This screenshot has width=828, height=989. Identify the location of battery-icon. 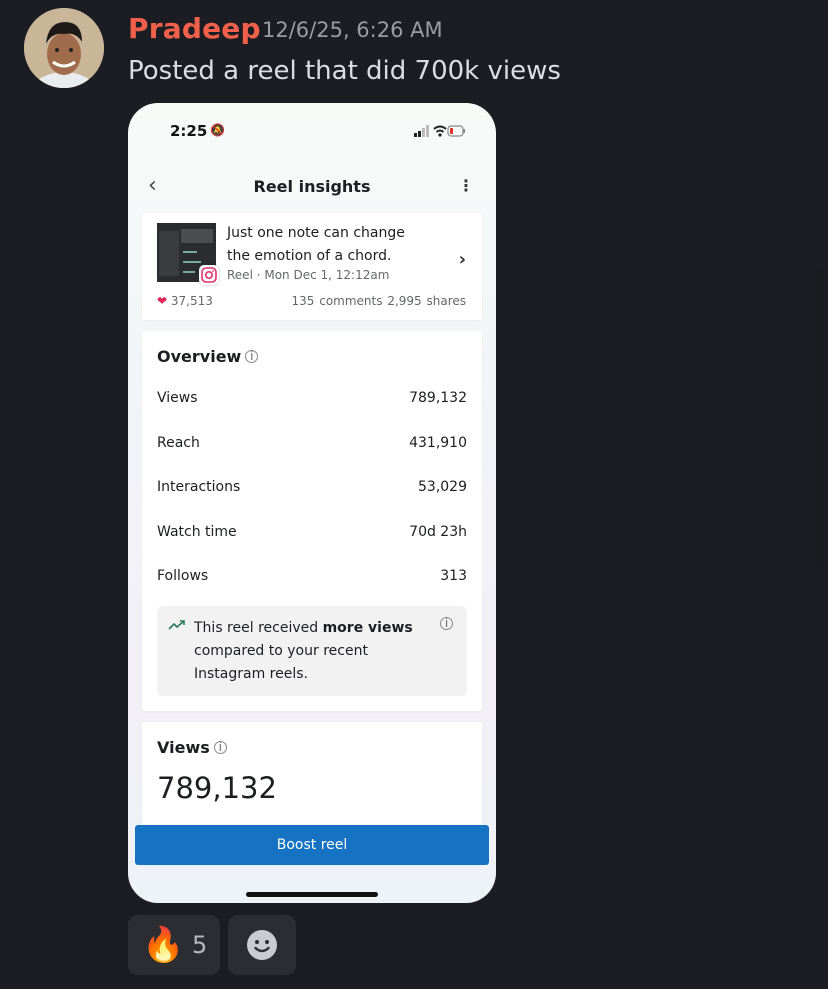
(456, 131).